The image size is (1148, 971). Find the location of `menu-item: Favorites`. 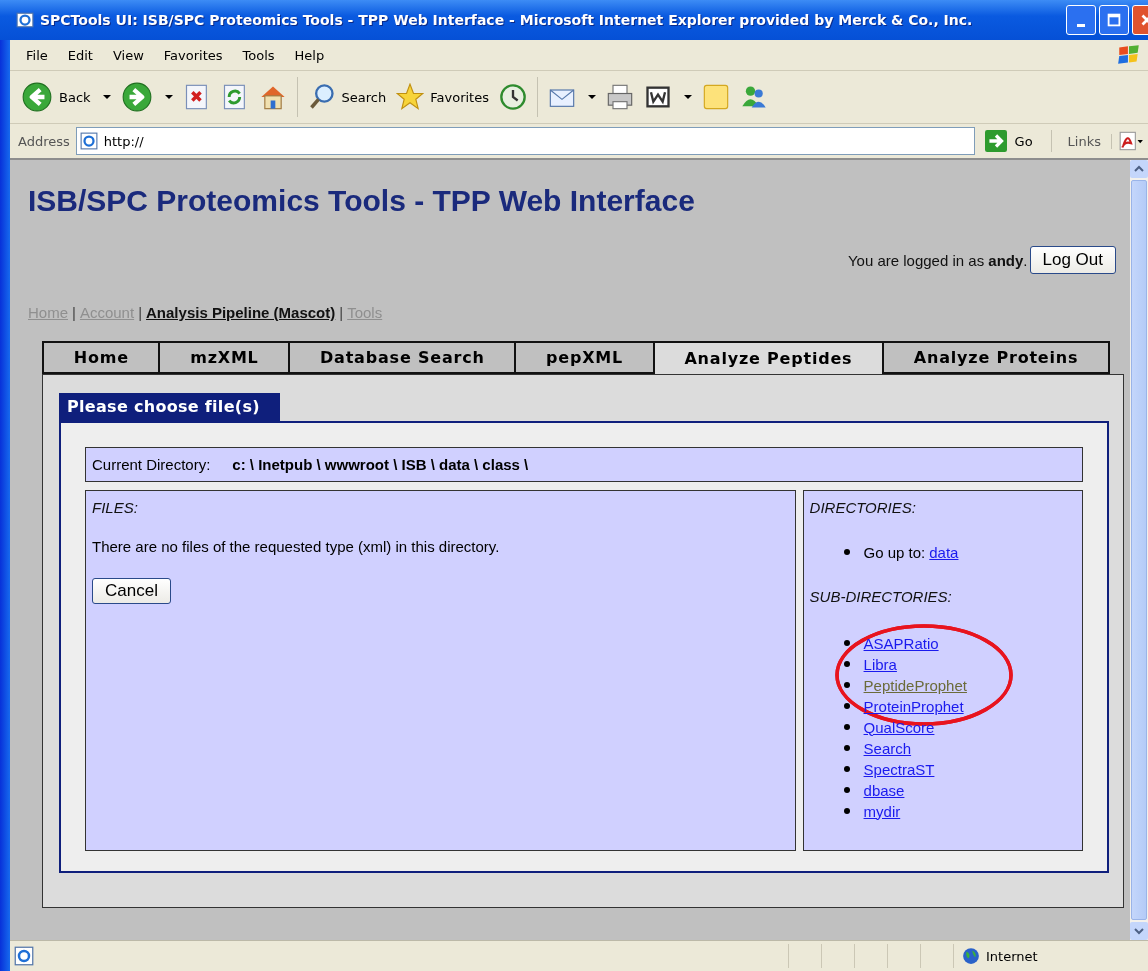

menu-item: Favorites is located at coordinates (193, 55).